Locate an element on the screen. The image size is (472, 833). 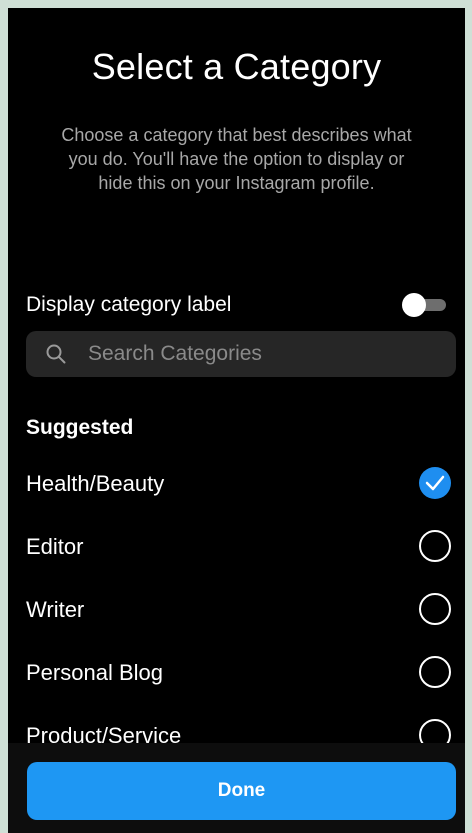
toggle-knob is located at coordinates (414, 305).